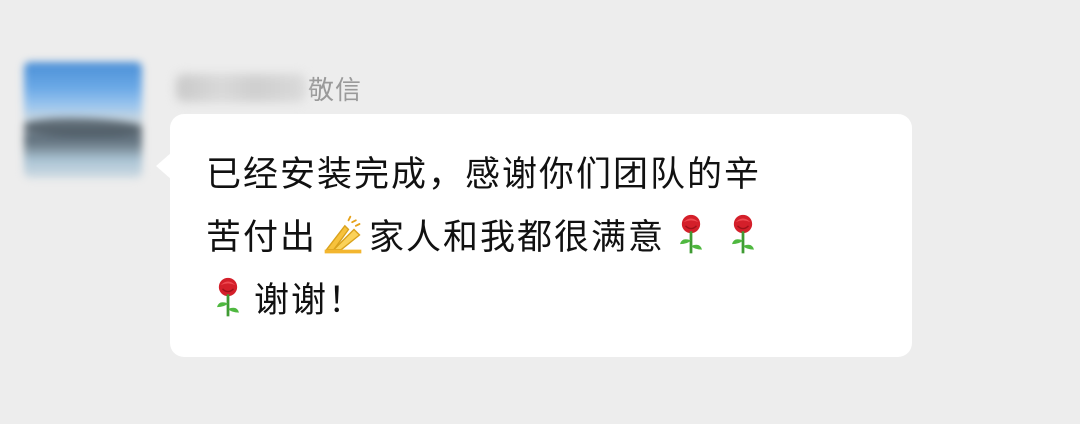 The height and width of the screenshot is (424, 1080). I want to click on sender-avatar, so click(83, 120).